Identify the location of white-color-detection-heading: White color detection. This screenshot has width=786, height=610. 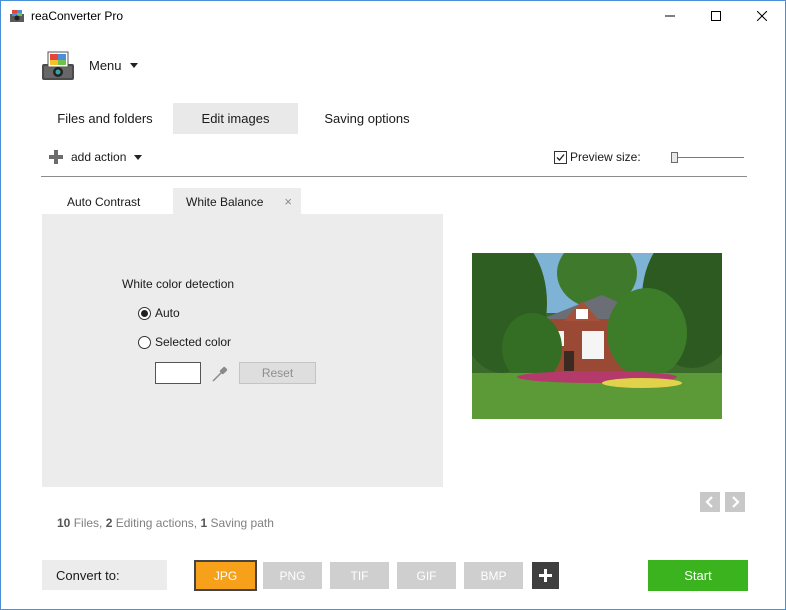
(178, 284).